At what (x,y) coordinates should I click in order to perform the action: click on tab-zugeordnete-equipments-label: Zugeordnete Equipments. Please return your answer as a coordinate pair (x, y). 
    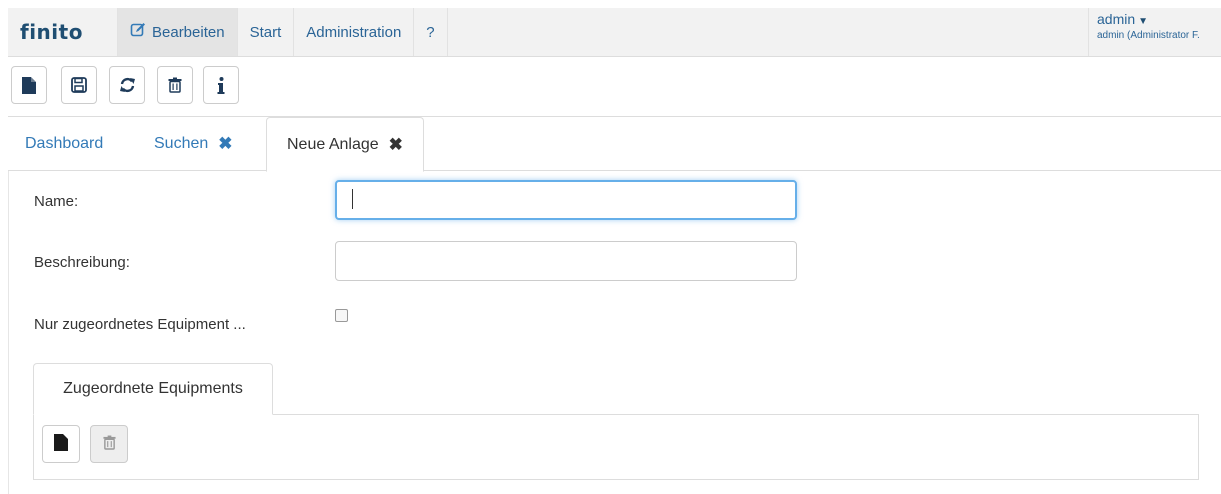
    Looking at the image, I should click on (153, 388).